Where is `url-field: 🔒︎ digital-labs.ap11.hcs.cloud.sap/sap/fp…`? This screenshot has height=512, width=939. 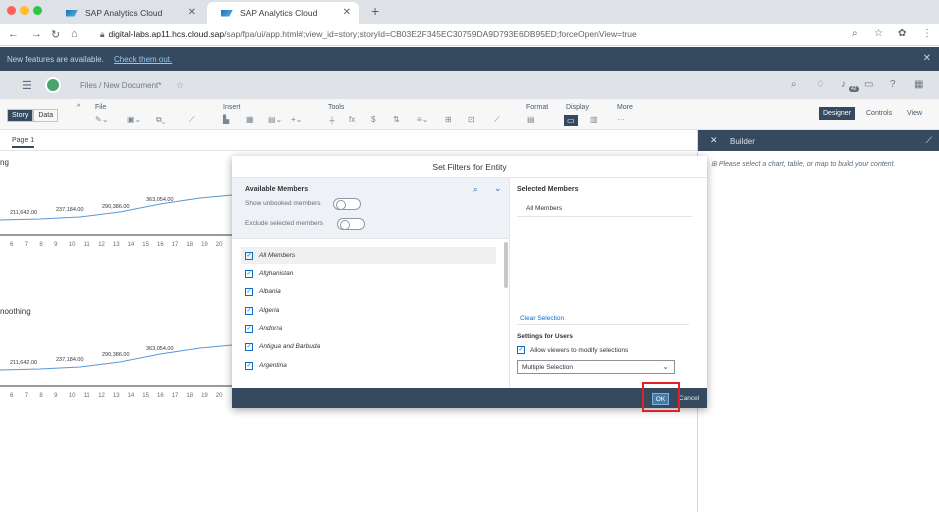 url-field: 🔒︎ digital-labs.ap11.hcs.cloud.sap/sap/fp… is located at coordinates (368, 34).